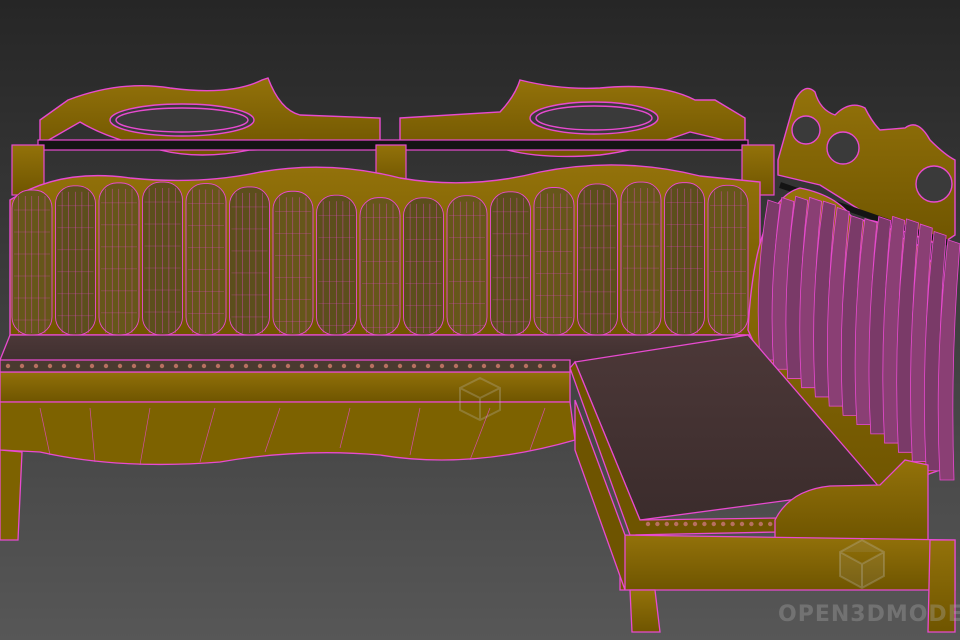 Image resolution: width=960 pixels, height=640 pixels. What do you see at coordinates (869, 614) in the screenshot?
I see `watermark-text: OPEN3DMODEL` at bounding box center [869, 614].